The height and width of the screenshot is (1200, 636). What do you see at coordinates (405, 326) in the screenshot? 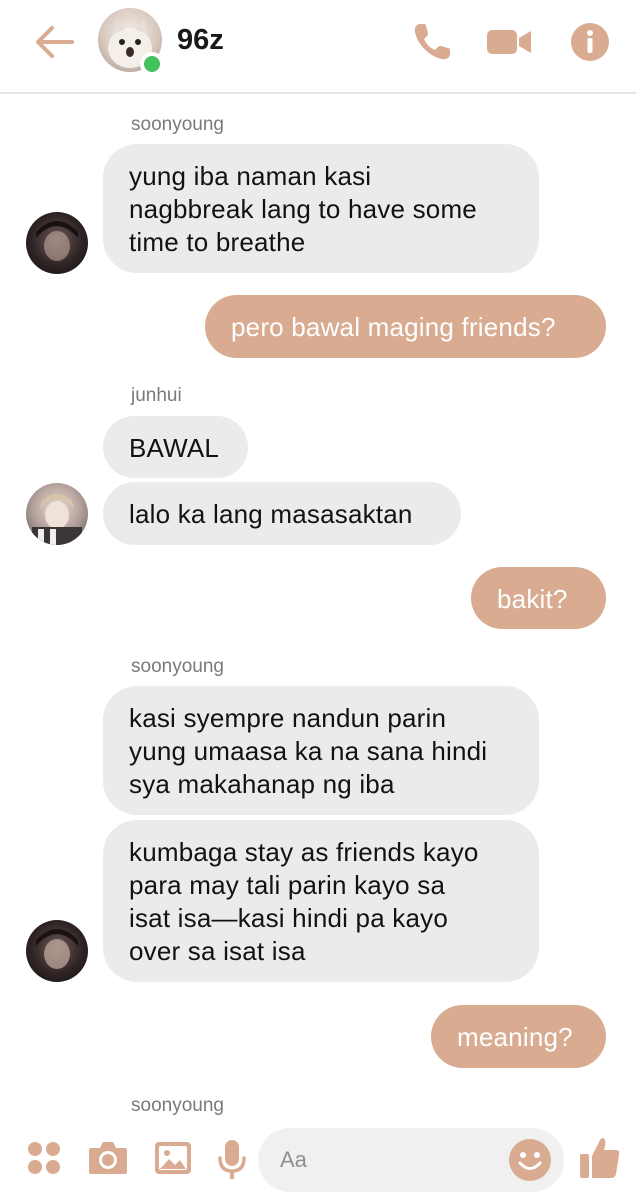
I see `outgoing-message: pero bawal maging friends?` at bounding box center [405, 326].